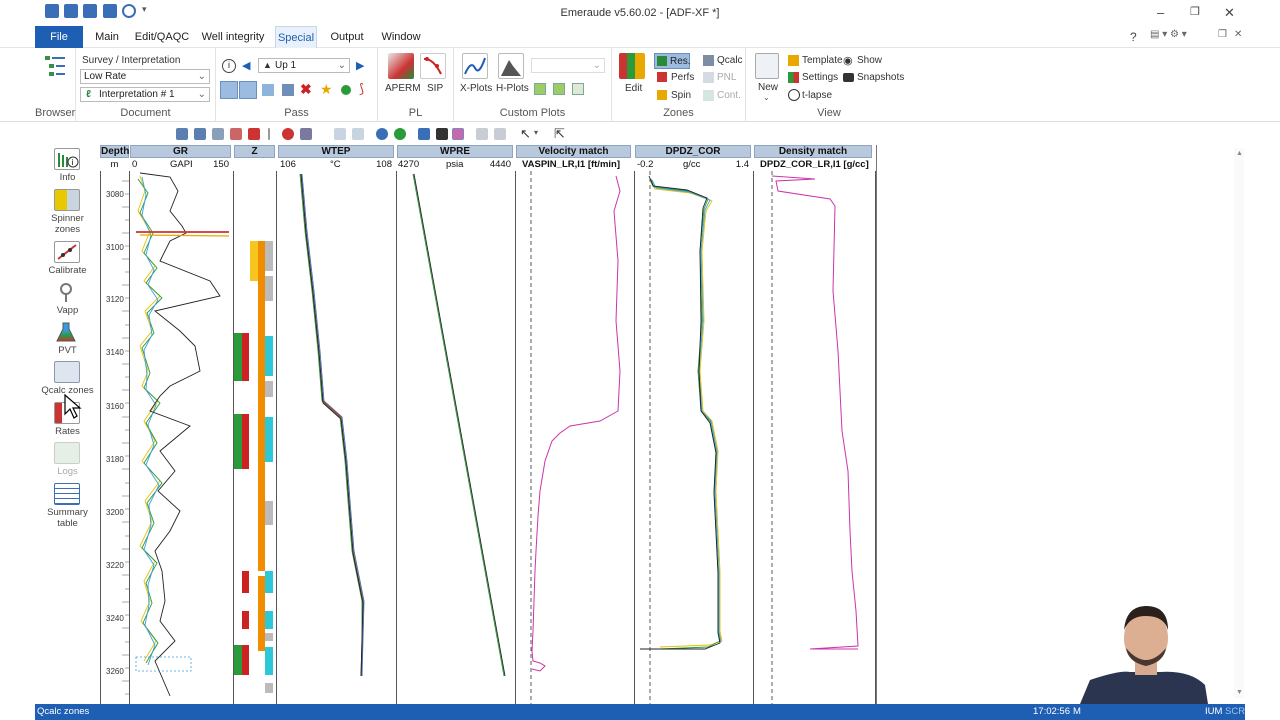 The height and width of the screenshot is (720, 1280). Describe the element at coordinates (233, 37) in the screenshot. I see `menu-well-integrity: Well integrity` at that location.